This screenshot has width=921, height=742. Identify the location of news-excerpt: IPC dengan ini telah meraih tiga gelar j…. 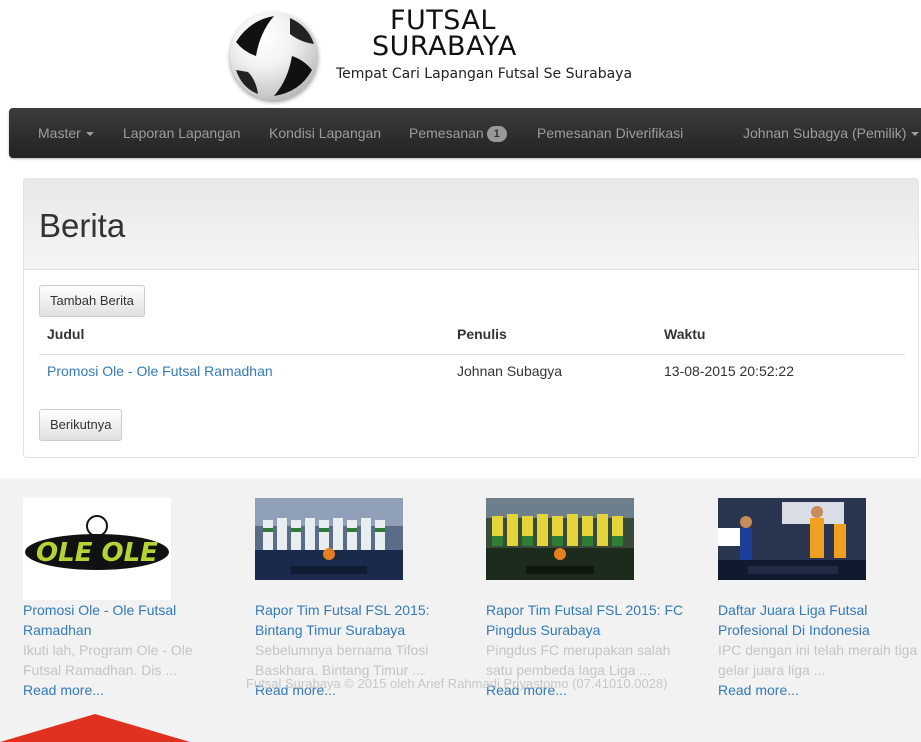
(818, 660).